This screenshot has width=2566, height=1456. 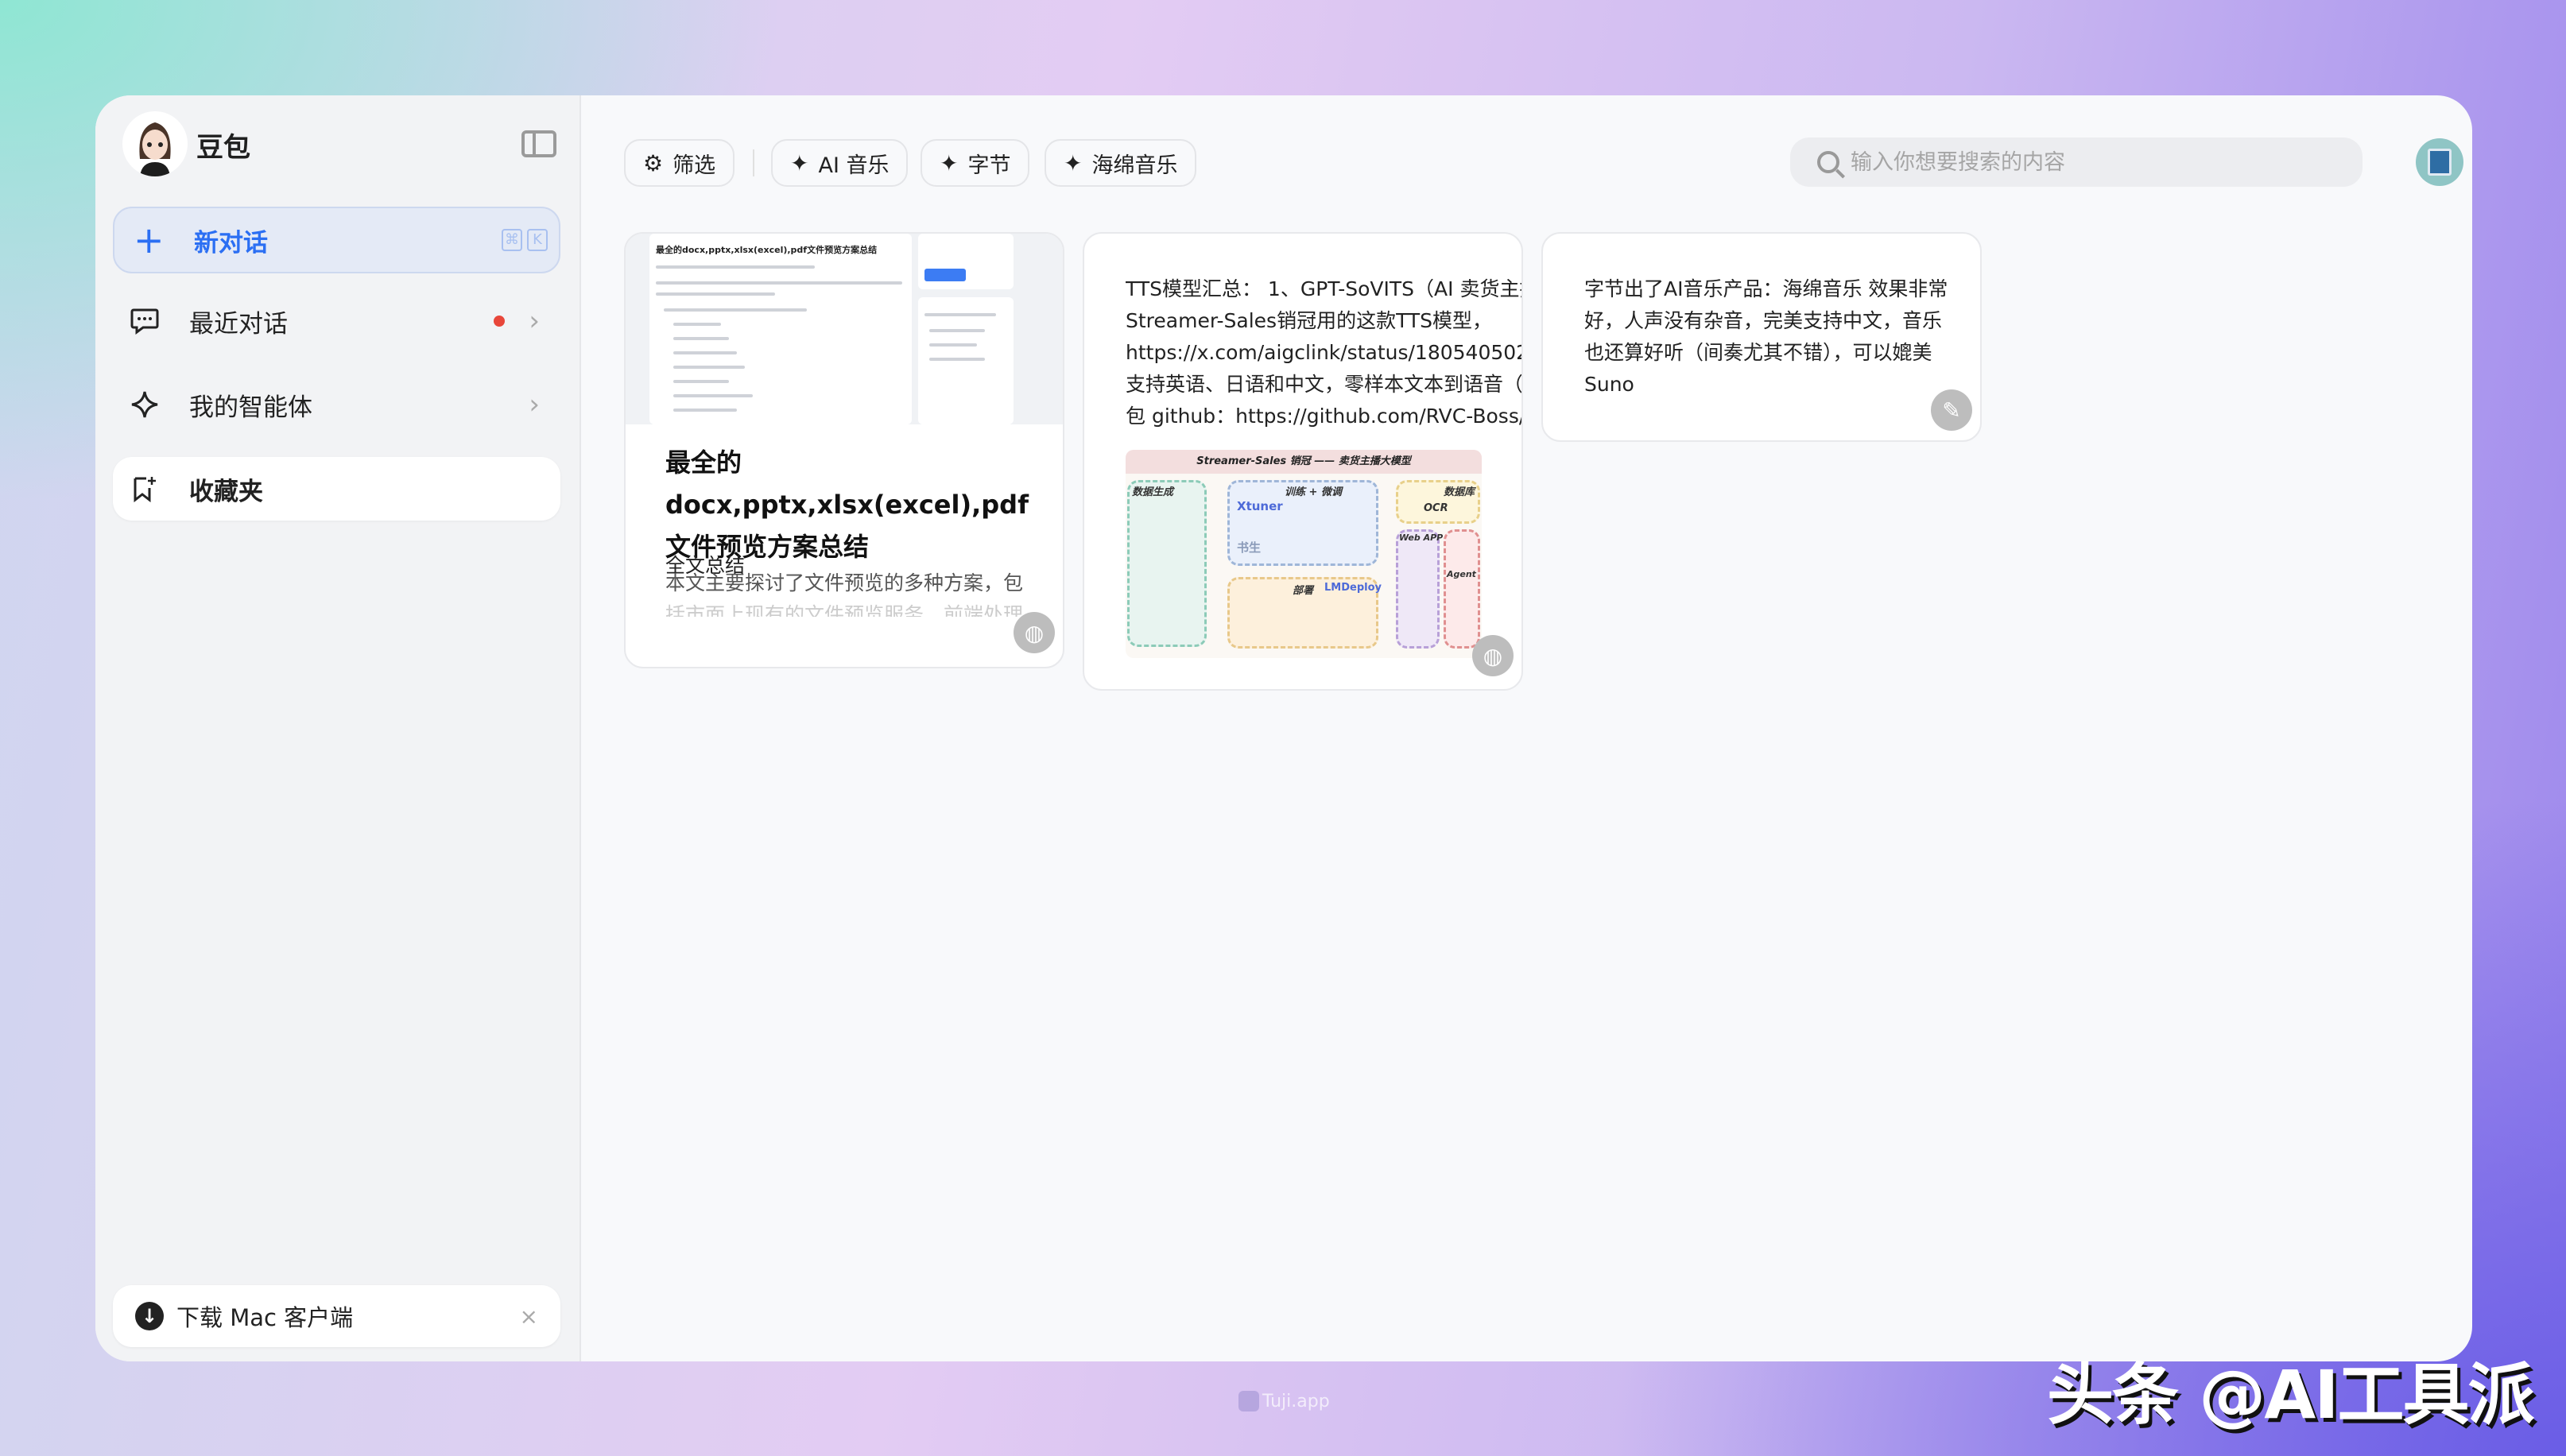 I want to click on bookmark-icon, so click(x=145, y=489).